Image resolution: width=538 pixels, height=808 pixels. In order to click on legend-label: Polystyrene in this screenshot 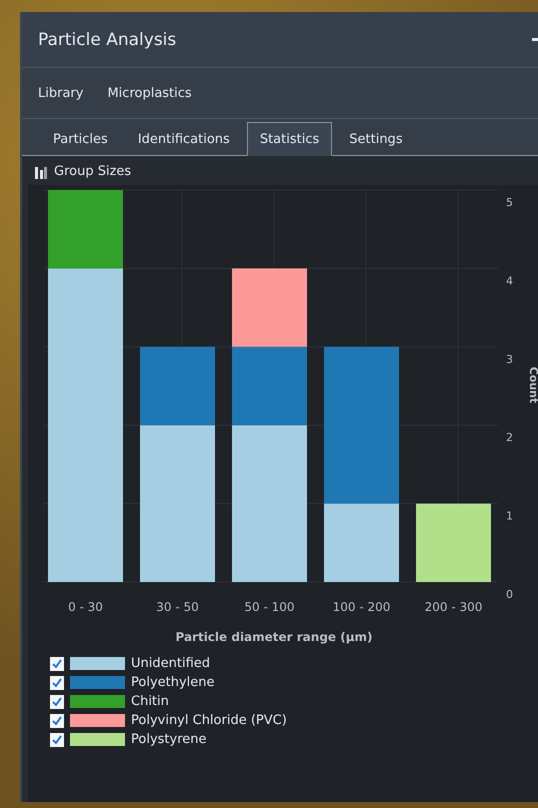, I will do `click(168, 739)`.